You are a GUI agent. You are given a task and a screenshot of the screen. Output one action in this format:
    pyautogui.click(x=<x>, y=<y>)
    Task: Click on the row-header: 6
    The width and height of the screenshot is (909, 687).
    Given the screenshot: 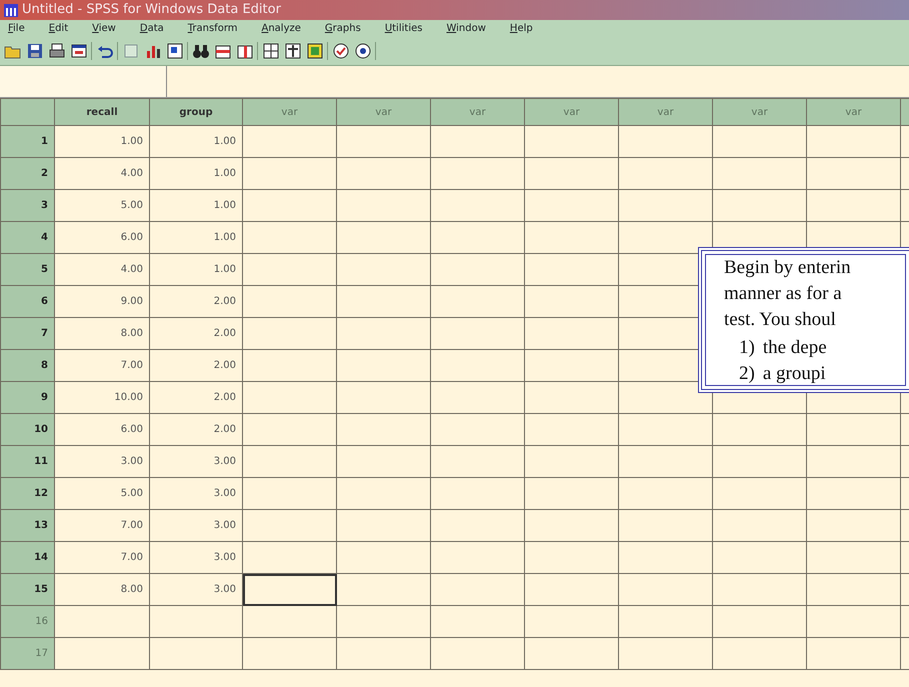 What is the action you would take?
    pyautogui.click(x=27, y=302)
    